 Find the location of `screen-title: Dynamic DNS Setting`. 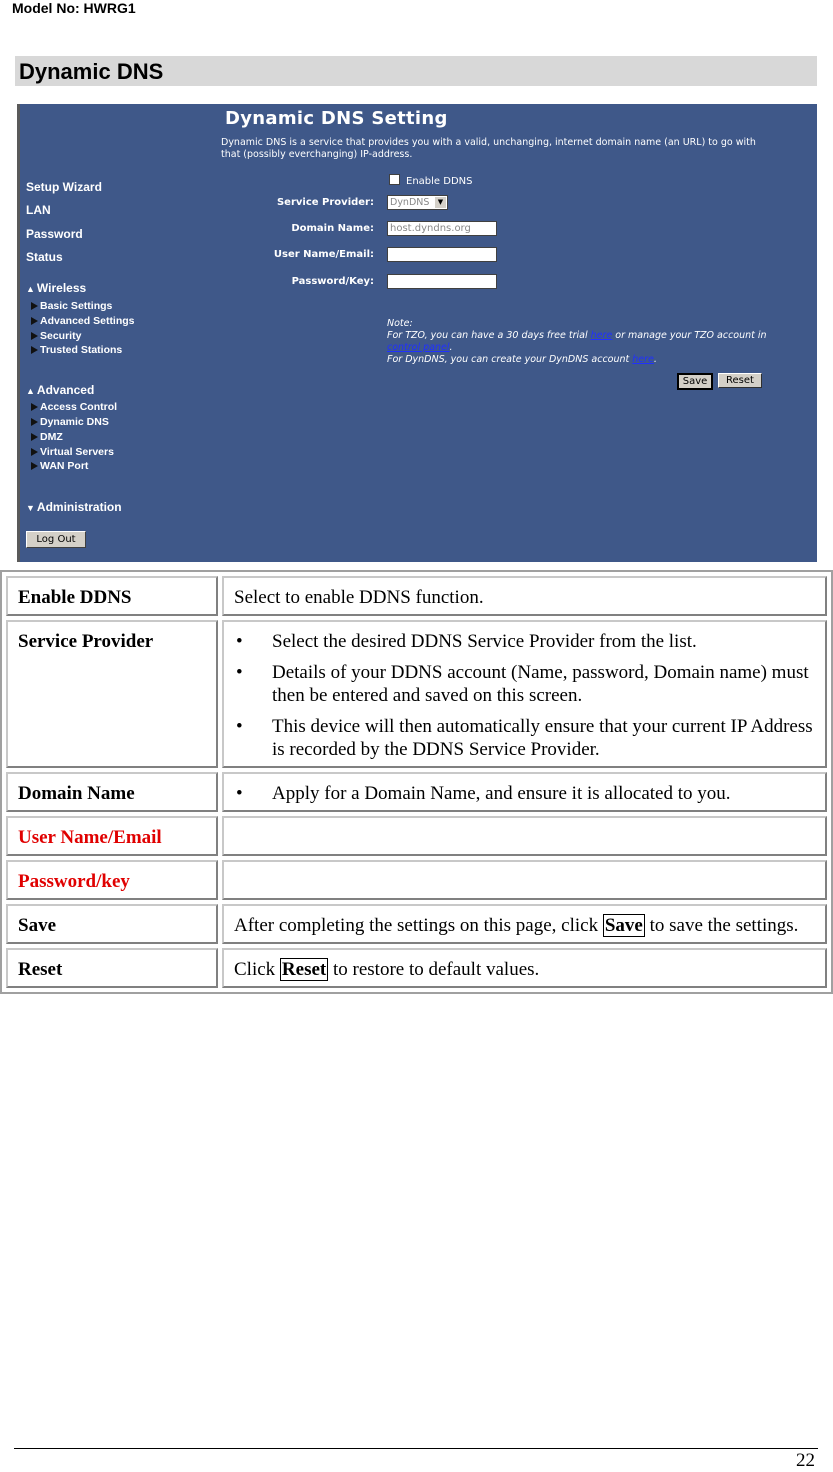

screen-title: Dynamic DNS Setting is located at coordinates (336, 118).